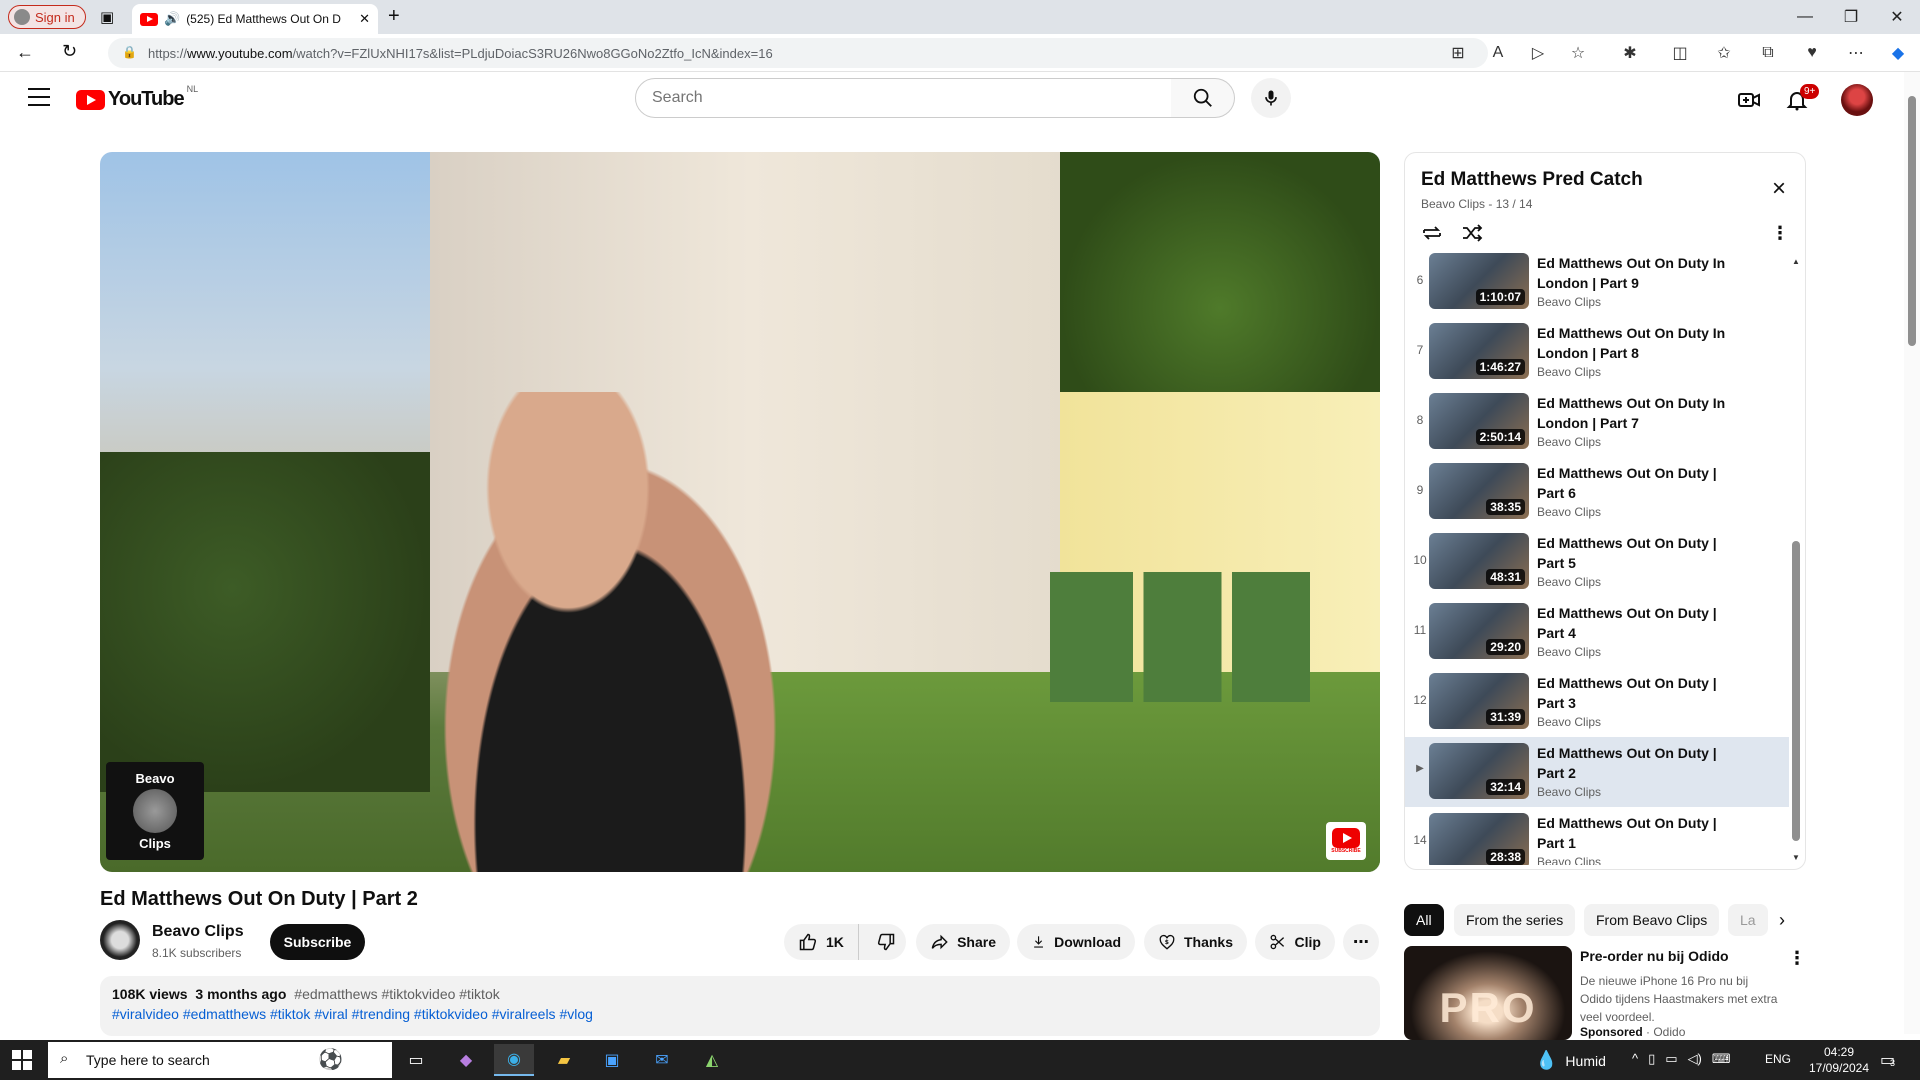 Image resolution: width=1920 pixels, height=1080 pixels. Describe the element at coordinates (1768, 53) in the screenshot. I see `collections-icon: ⧉` at that location.